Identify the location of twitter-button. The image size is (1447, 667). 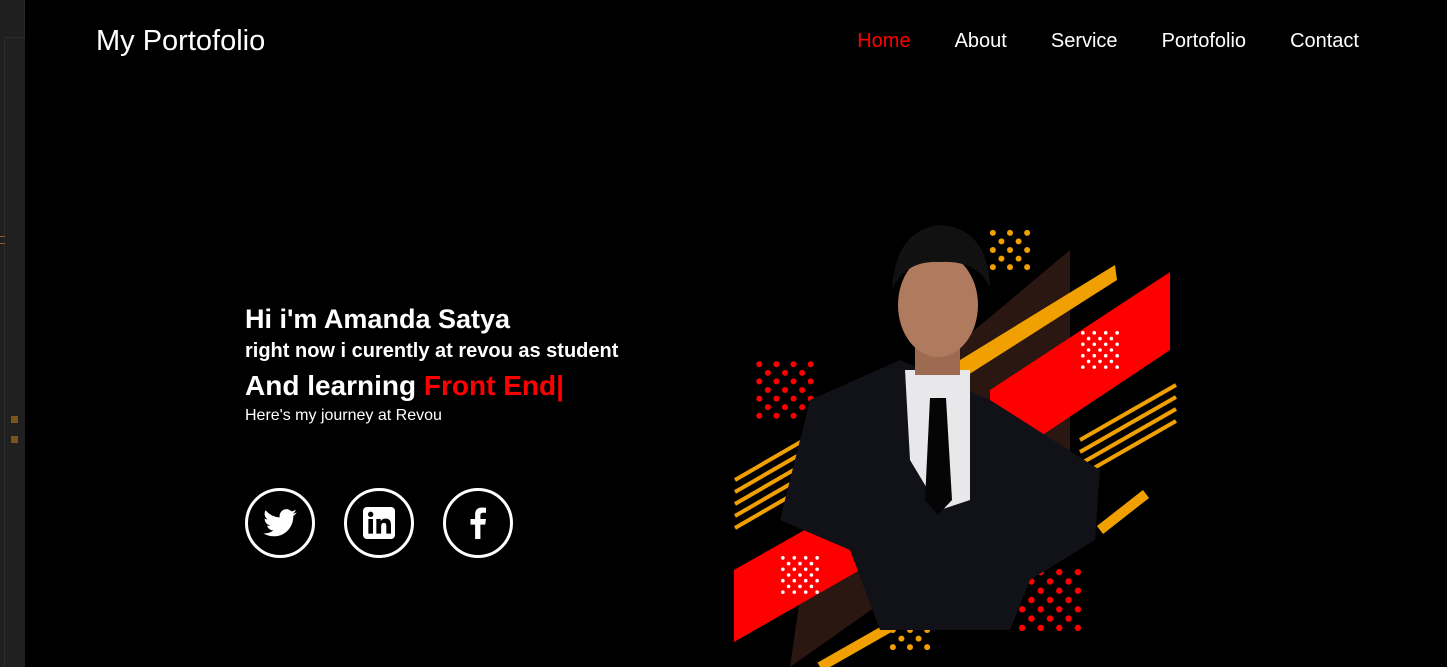
(280, 523).